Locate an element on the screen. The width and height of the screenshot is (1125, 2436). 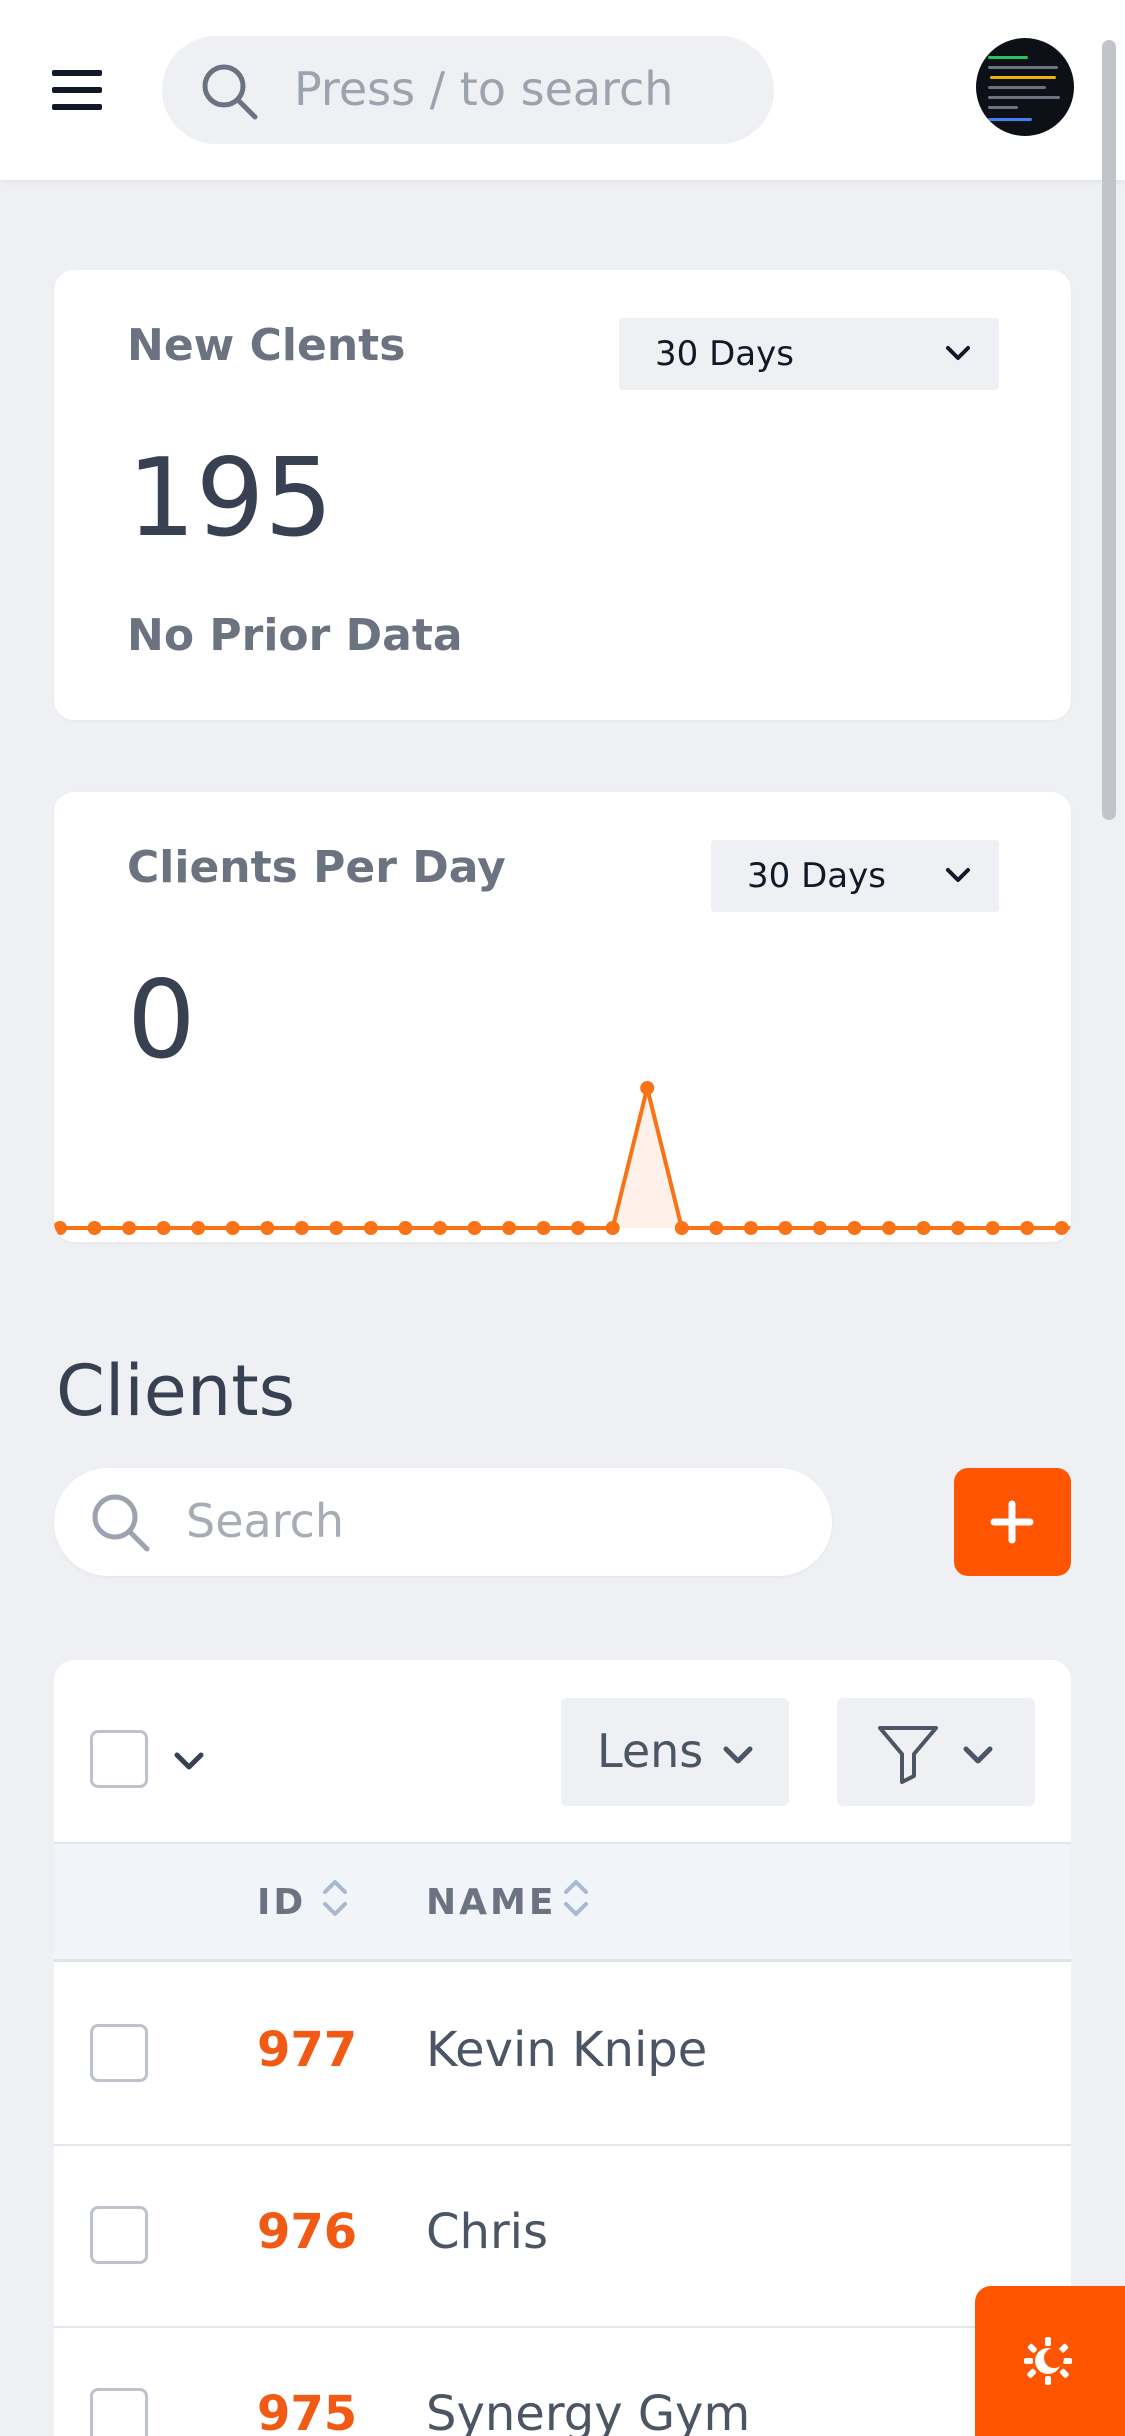
series-line is located at coordinates (562, 1158).